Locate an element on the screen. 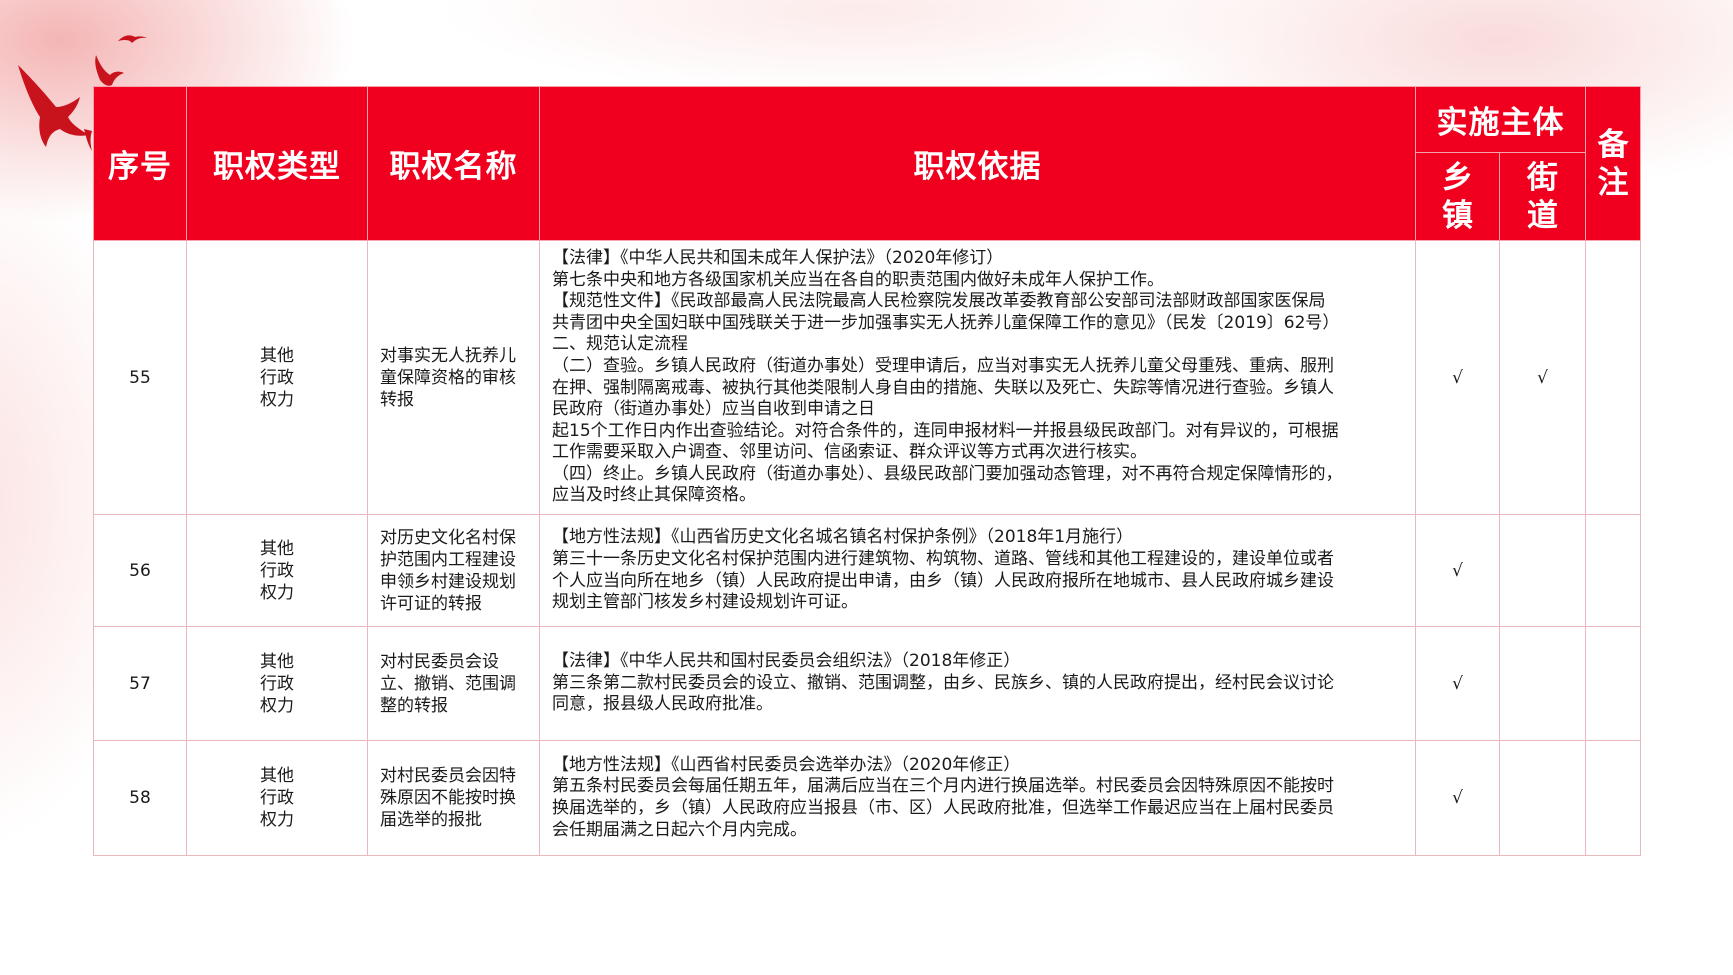 The height and width of the screenshot is (975, 1733). header-township-text: 乡镇 is located at coordinates (1457, 196).